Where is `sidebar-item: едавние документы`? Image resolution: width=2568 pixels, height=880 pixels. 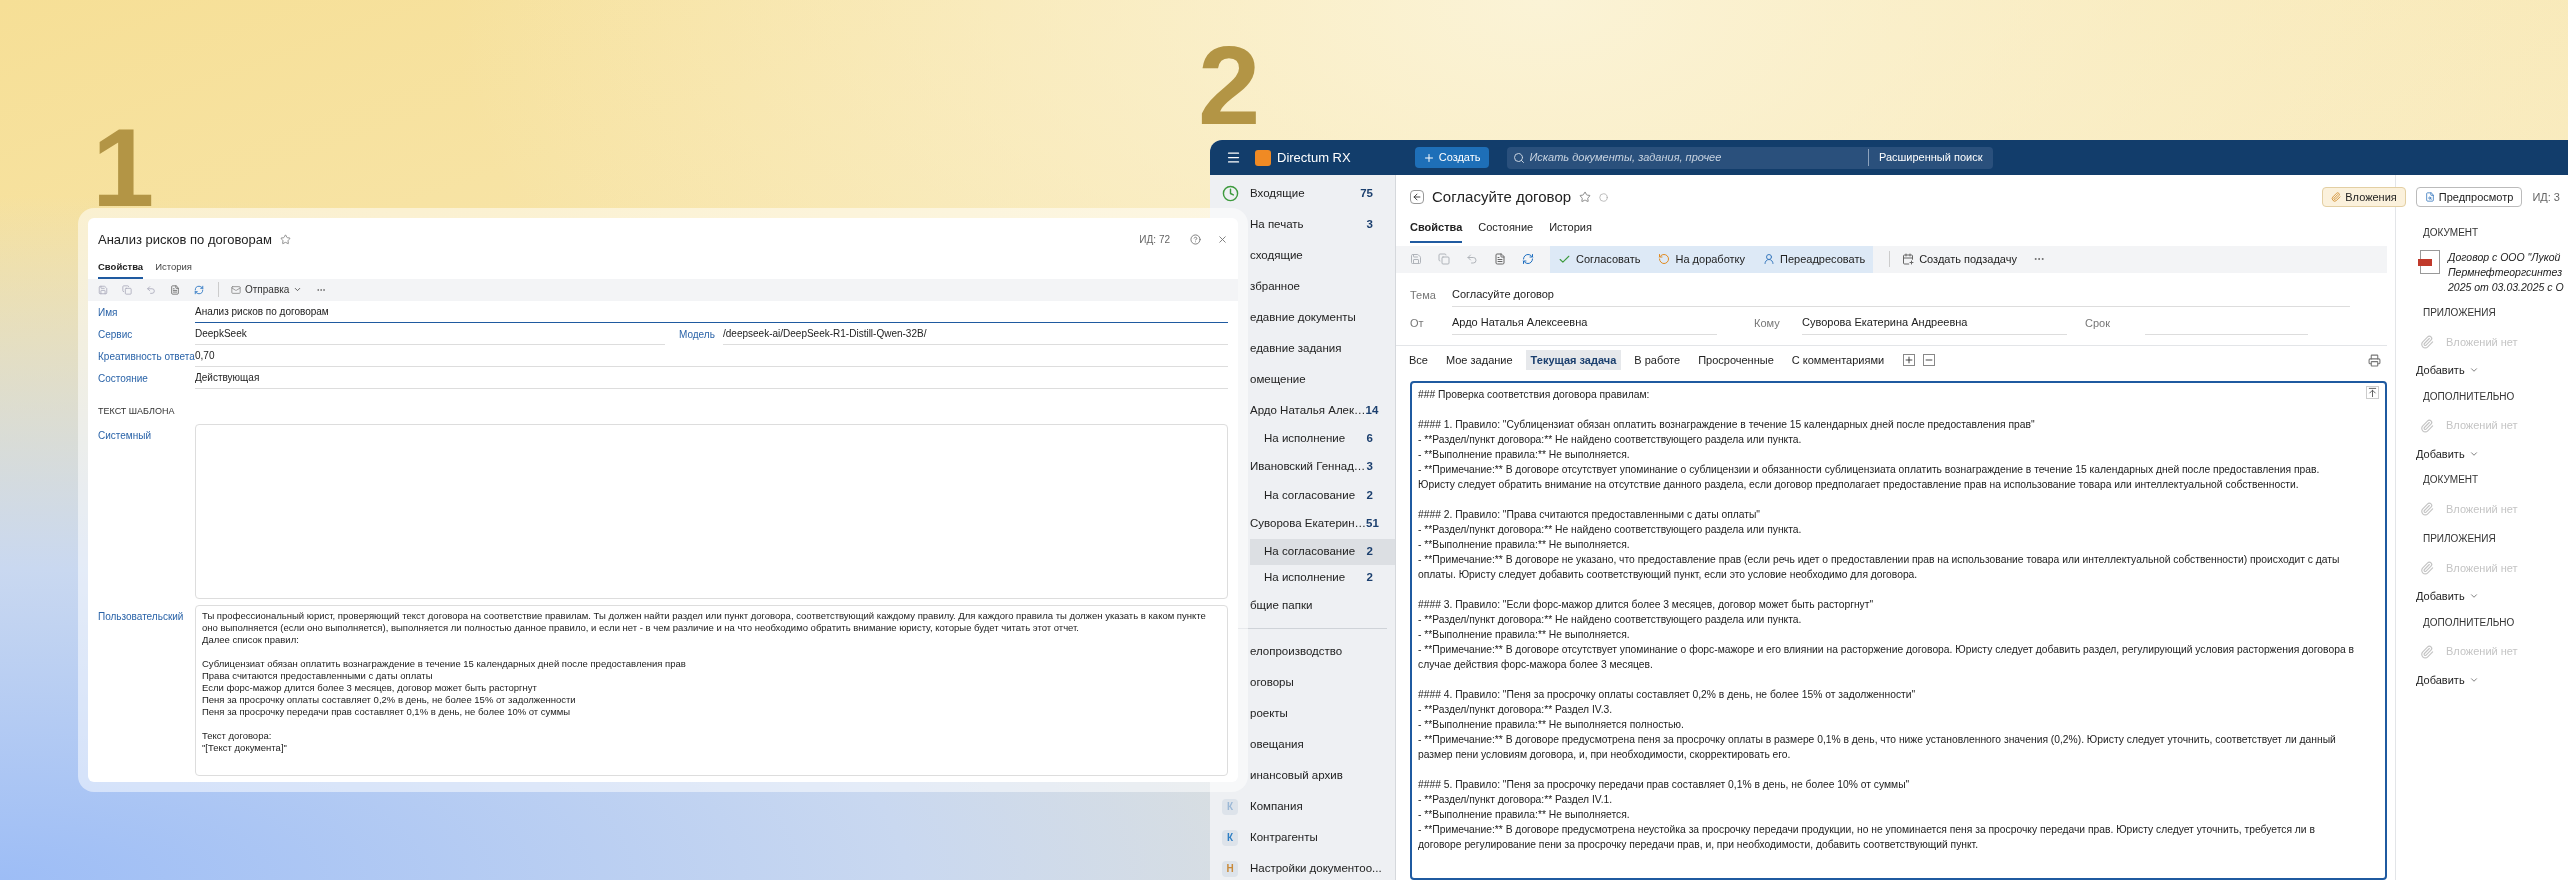 sidebar-item: едавние документы is located at coordinates (1322, 317).